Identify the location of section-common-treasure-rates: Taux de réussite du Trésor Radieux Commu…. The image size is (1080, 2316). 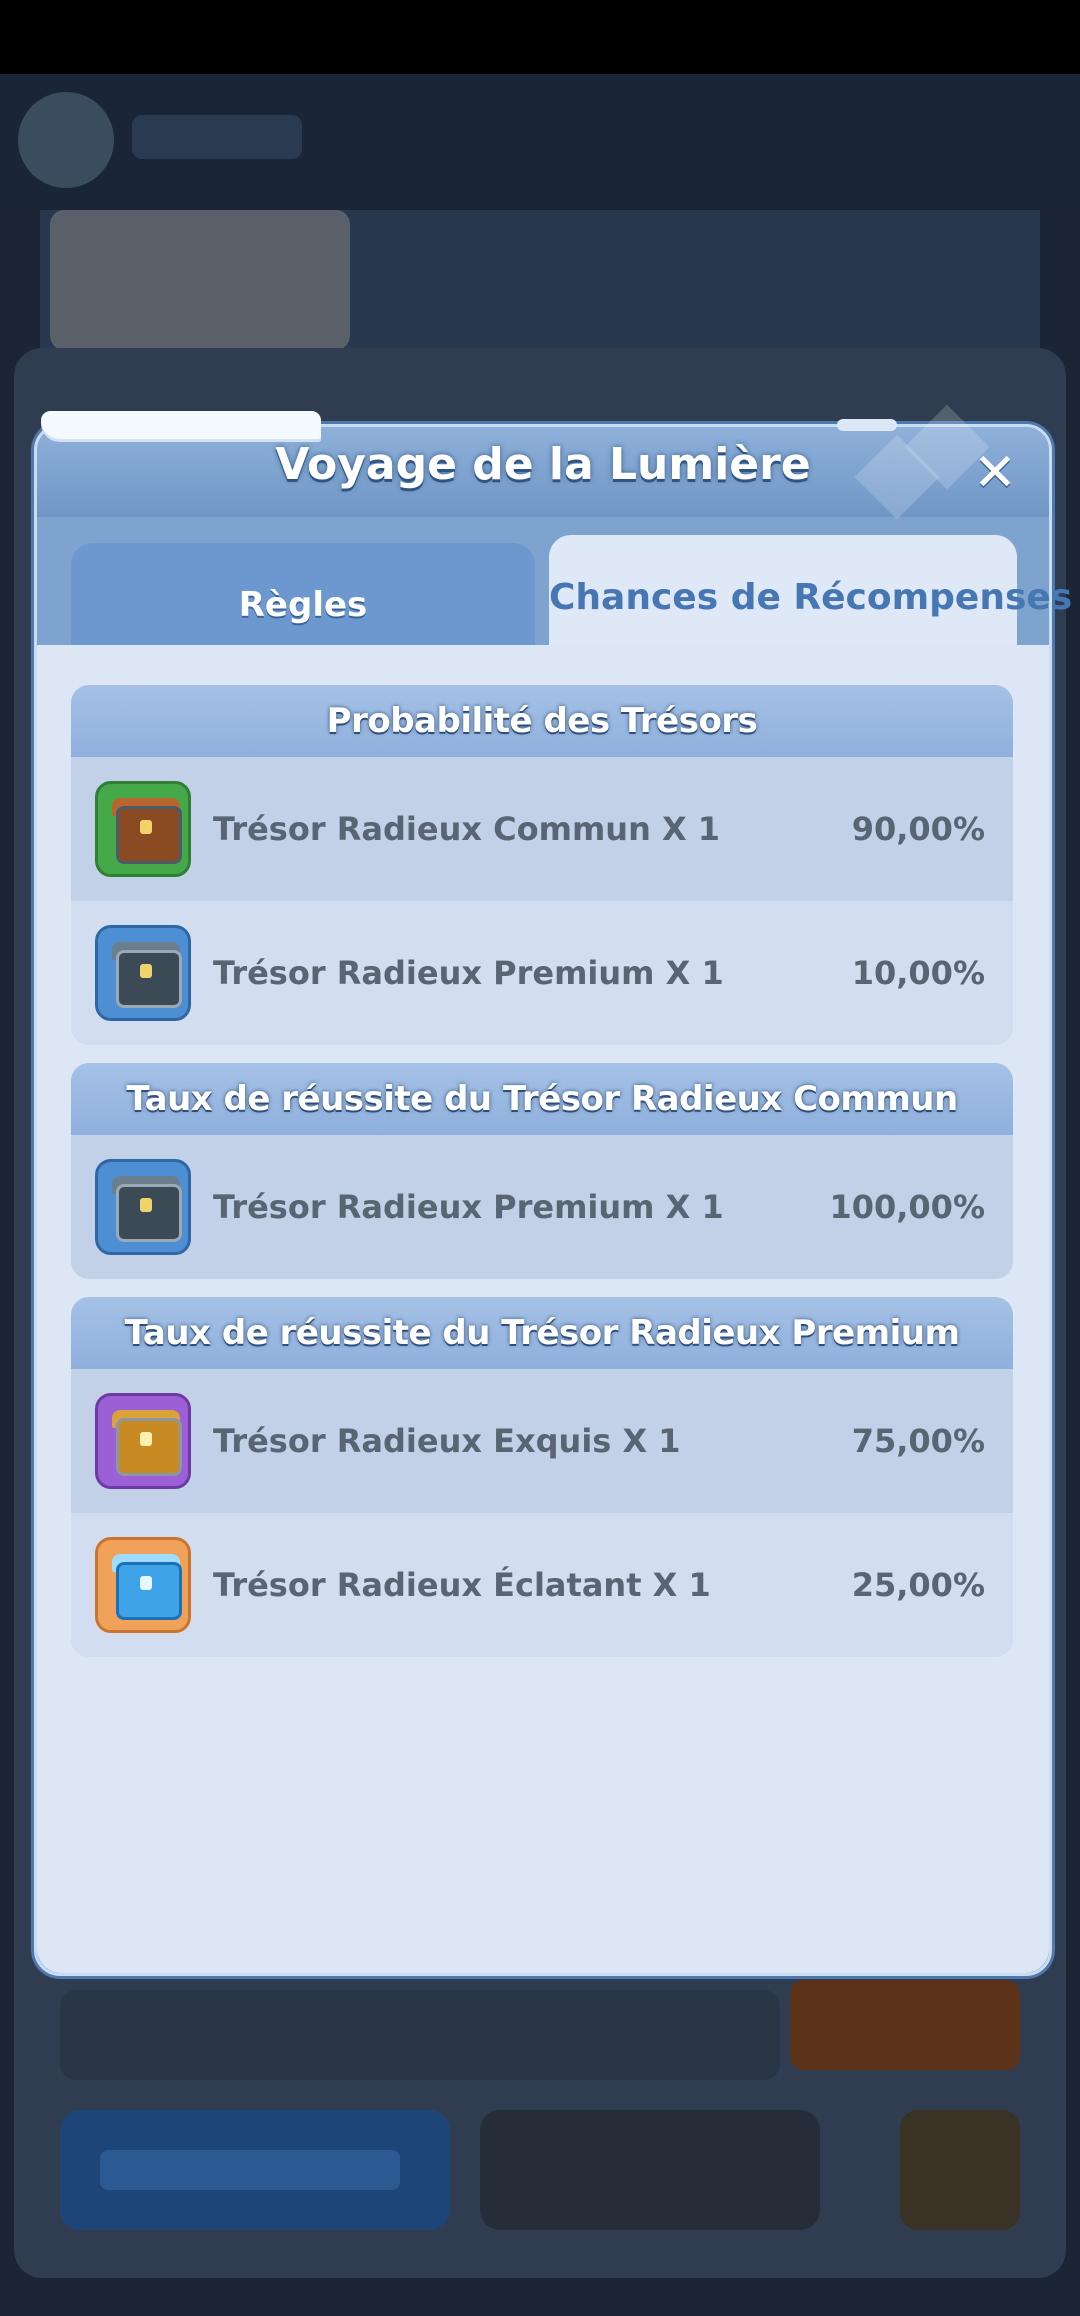
(542, 1171).